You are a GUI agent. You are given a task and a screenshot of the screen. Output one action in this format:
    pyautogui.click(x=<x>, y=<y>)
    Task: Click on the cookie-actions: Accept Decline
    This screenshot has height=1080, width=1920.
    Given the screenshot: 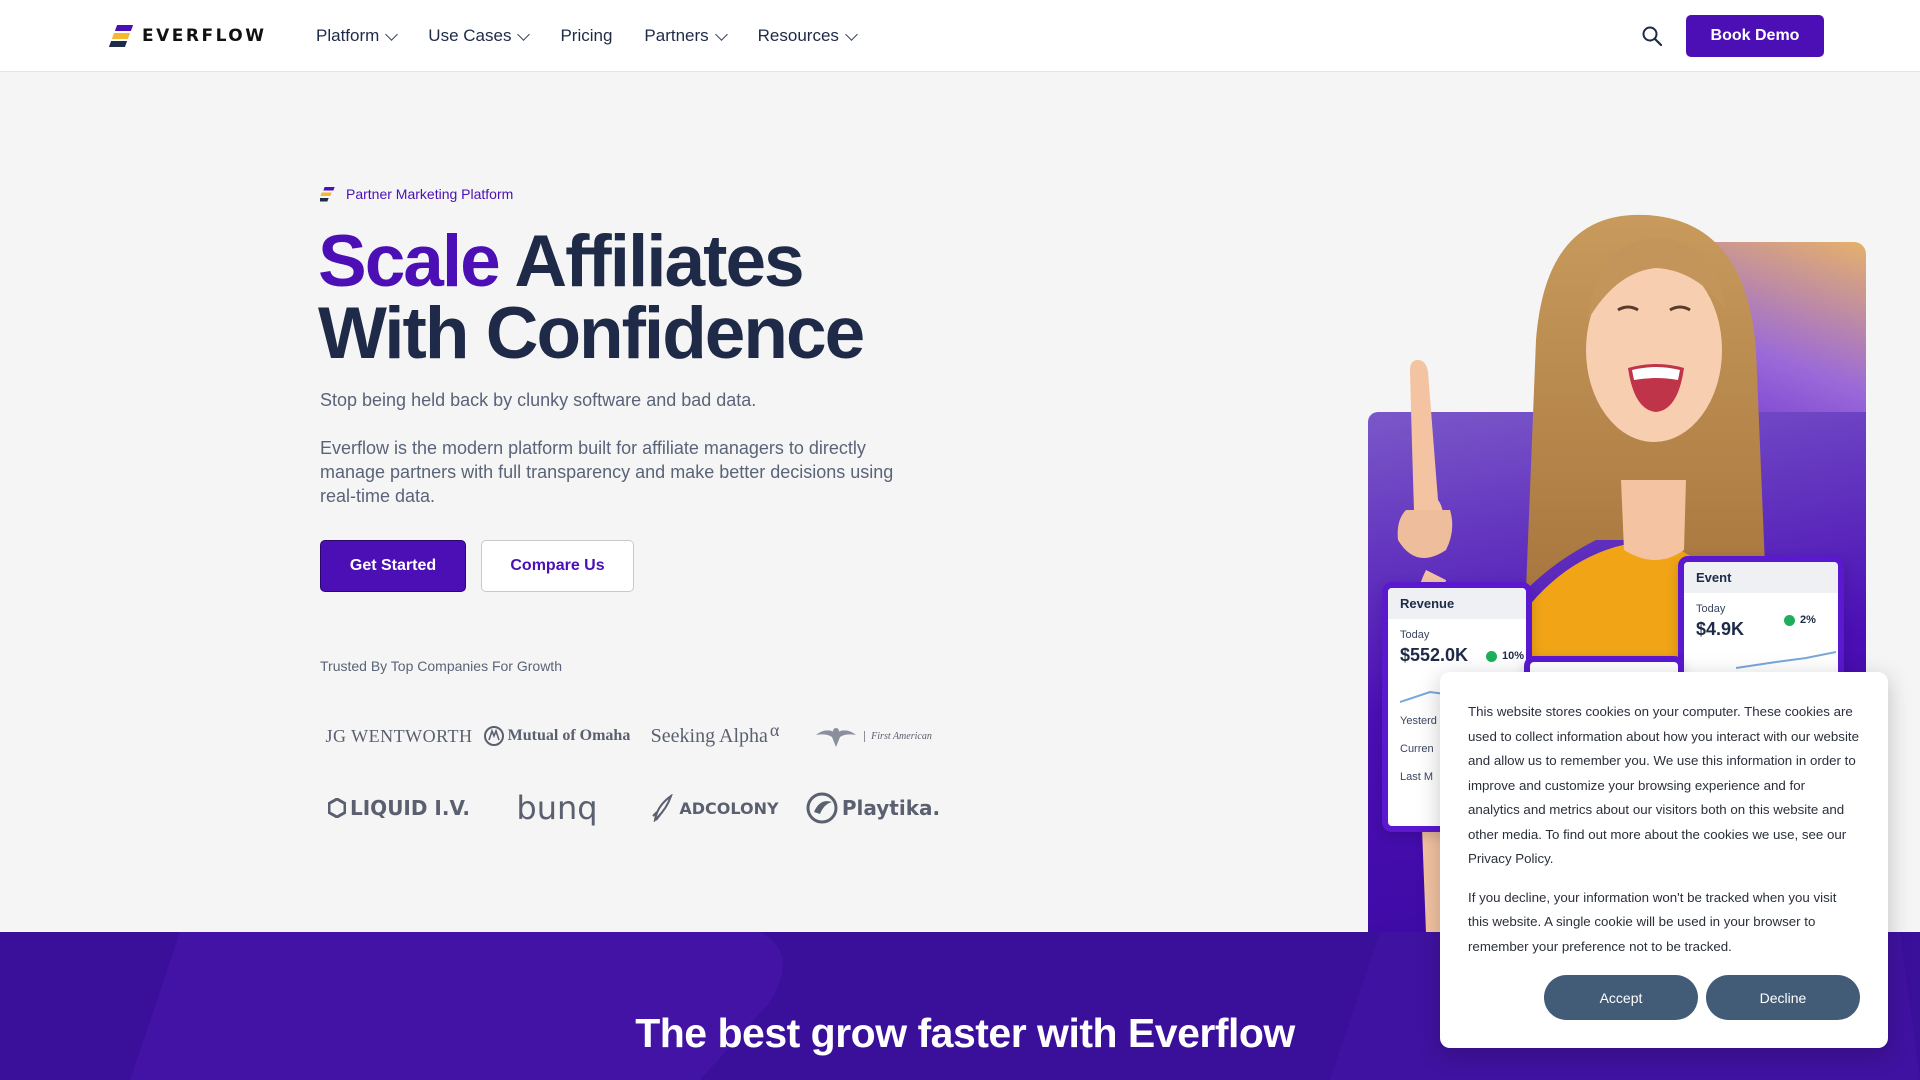 What is the action you would take?
    pyautogui.click(x=1702, y=997)
    